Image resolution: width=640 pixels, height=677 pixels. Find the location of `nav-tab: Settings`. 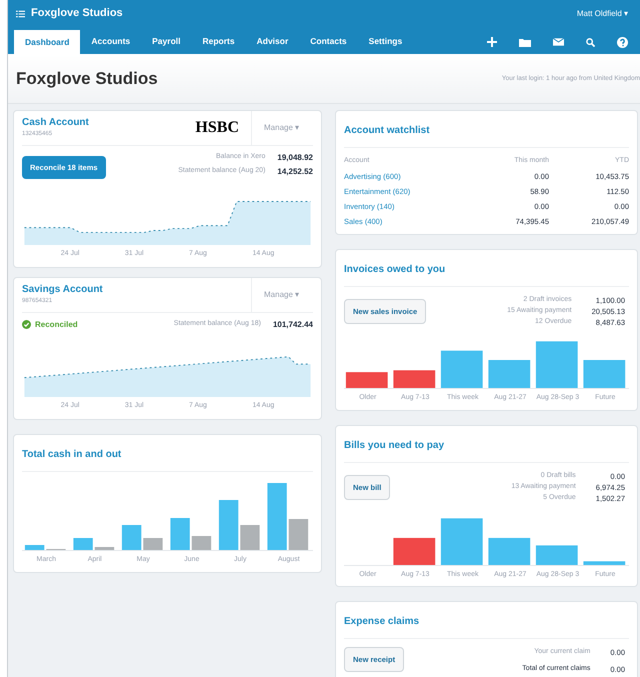

nav-tab: Settings is located at coordinates (386, 41).